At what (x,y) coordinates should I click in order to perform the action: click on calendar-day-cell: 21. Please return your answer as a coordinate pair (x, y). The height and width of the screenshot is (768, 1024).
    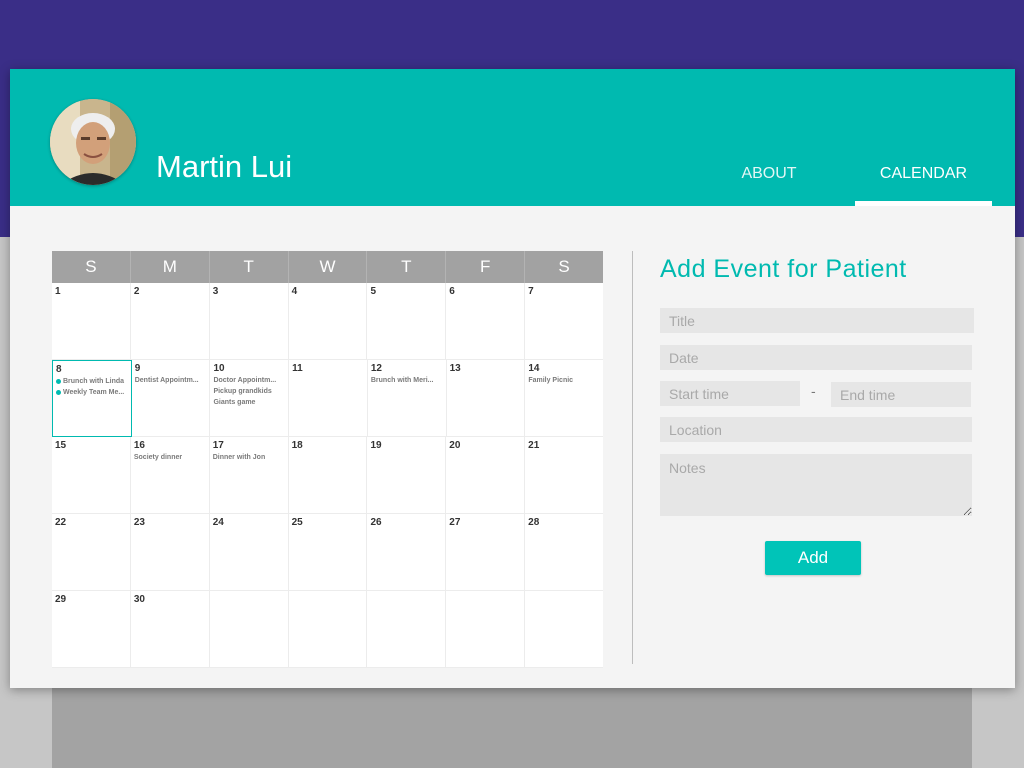
    Looking at the image, I should click on (564, 475).